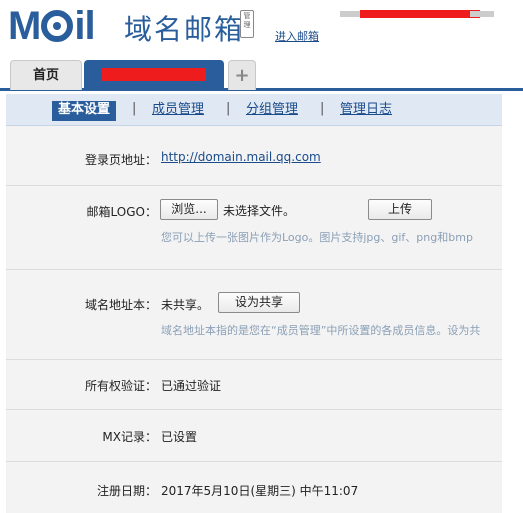  Describe the element at coordinates (254, 436) in the screenshot. I see `mx-row: MX记录： 已设置` at that location.